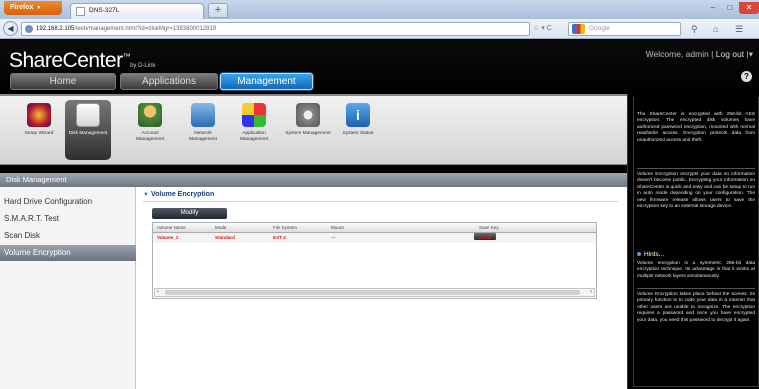  Describe the element at coordinates (358, 130) in the screenshot. I see `toolbar-system-status: i System Status` at that location.